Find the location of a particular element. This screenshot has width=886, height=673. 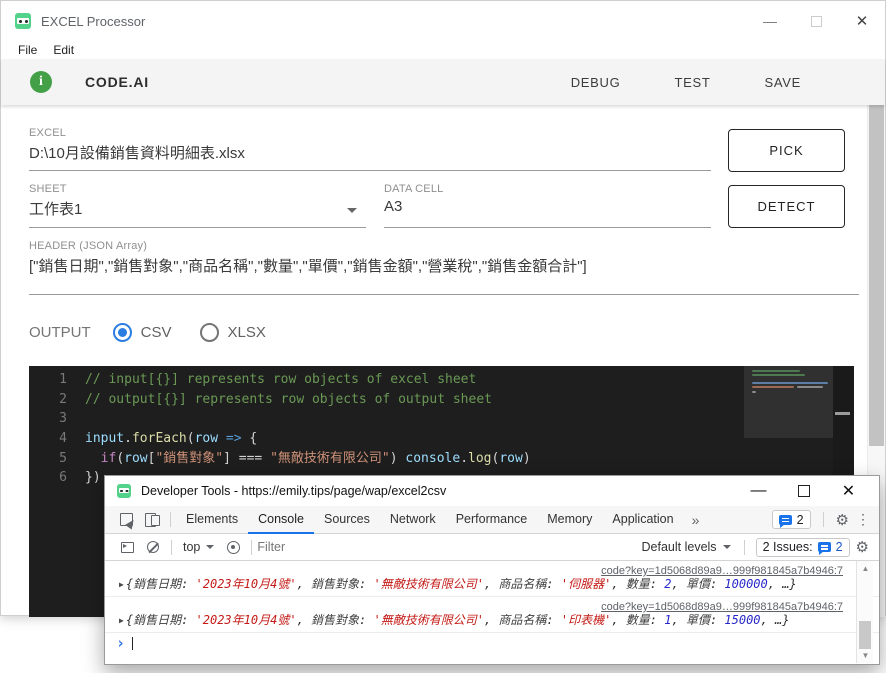

console-prompt: › is located at coordinates (492, 643).